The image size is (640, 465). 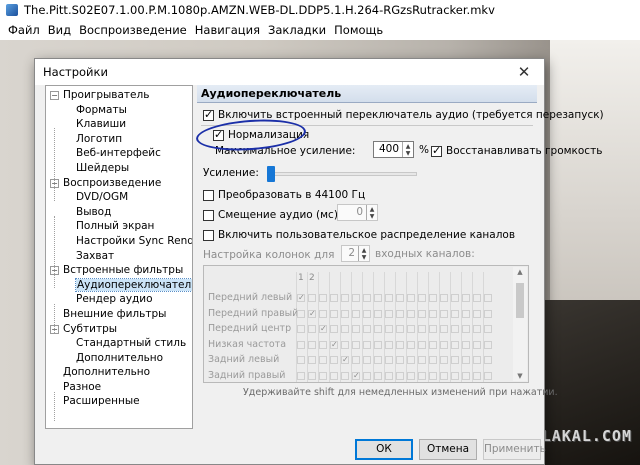 I want to click on tree-item: Стандартный стиль, so click(x=119, y=343).